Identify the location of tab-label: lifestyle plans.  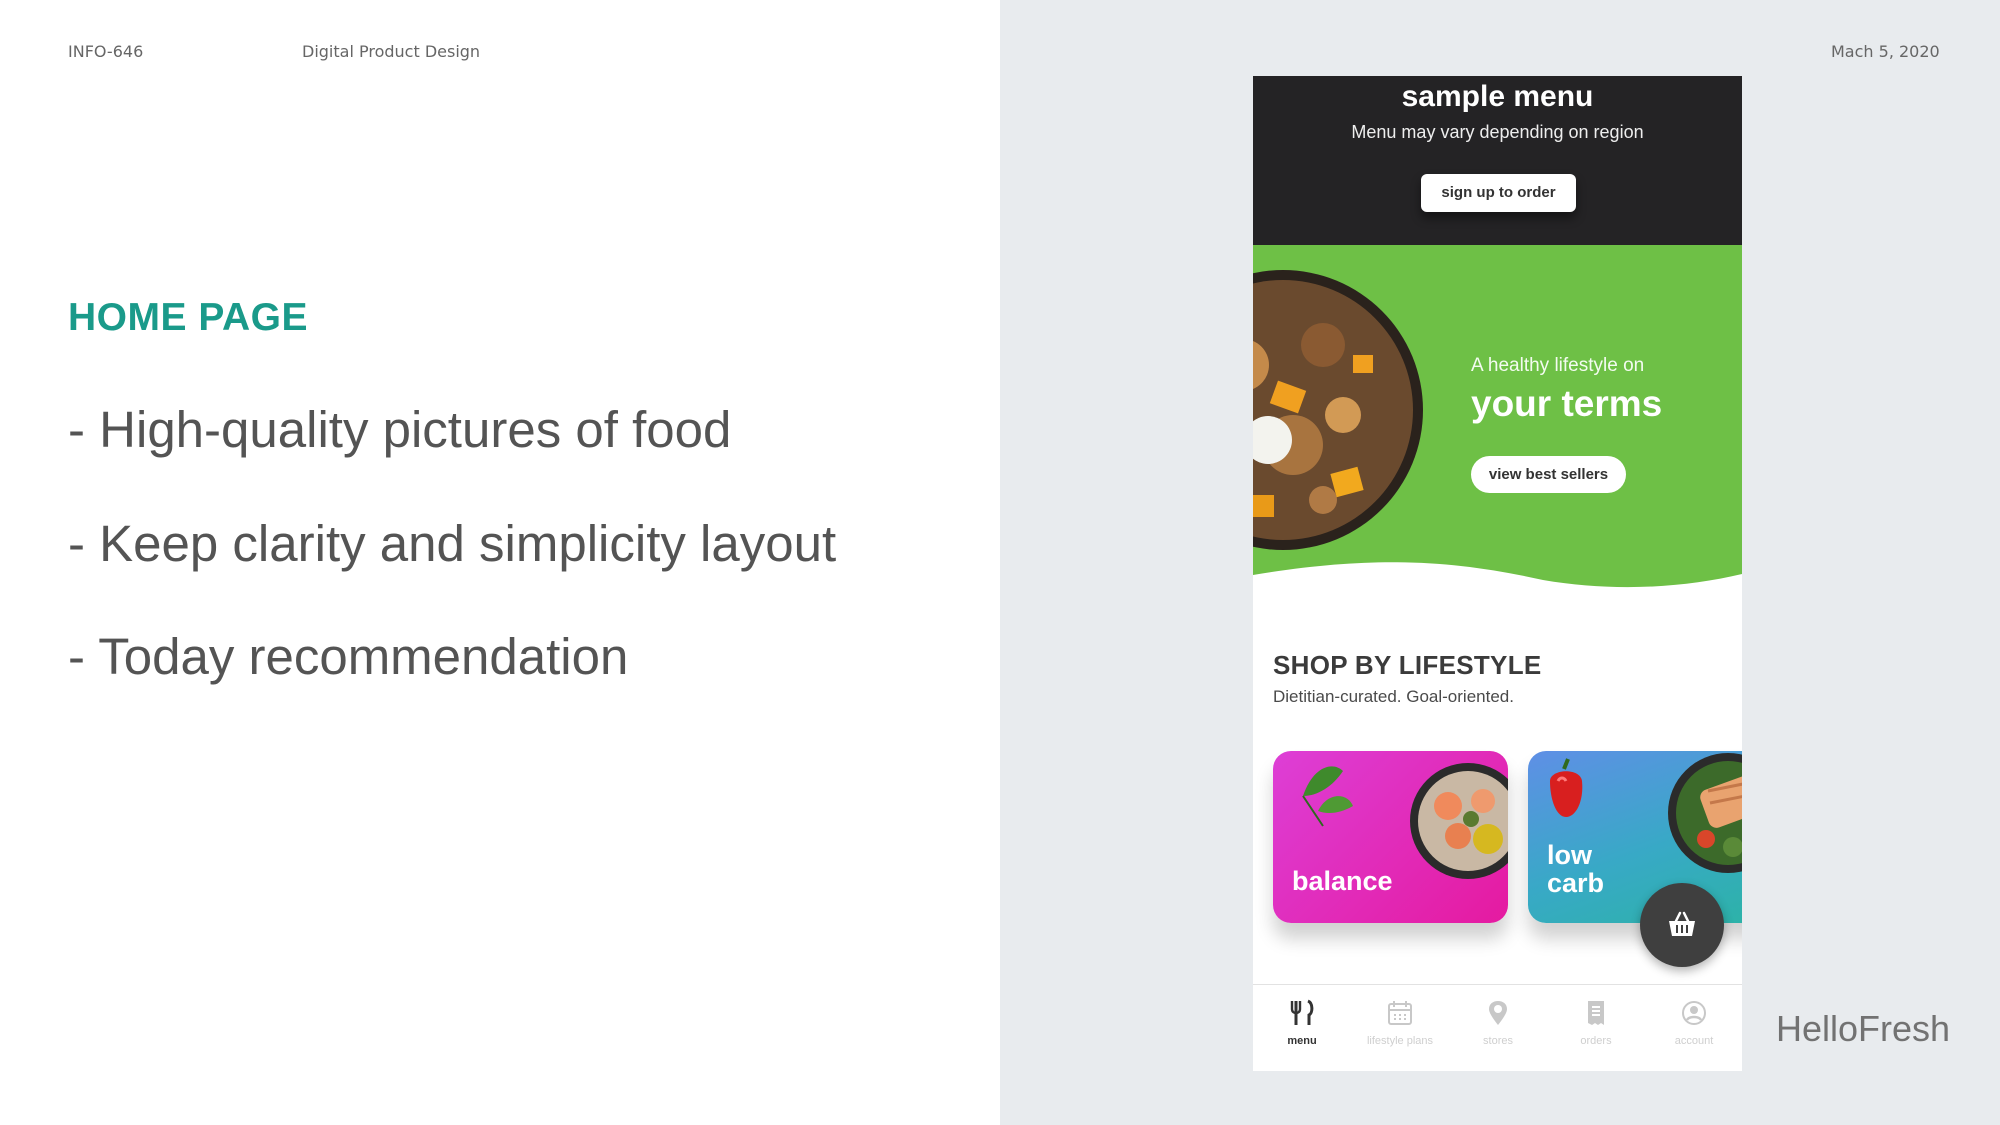
(1400, 1041).